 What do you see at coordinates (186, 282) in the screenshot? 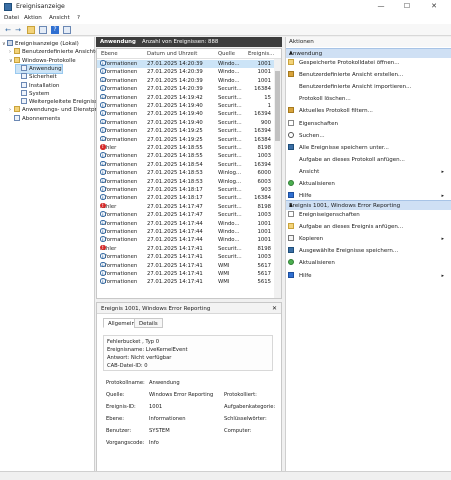
I see `event-row: i Informationen 27.01.2025 14:17:41 WMI 5615` at bounding box center [186, 282].